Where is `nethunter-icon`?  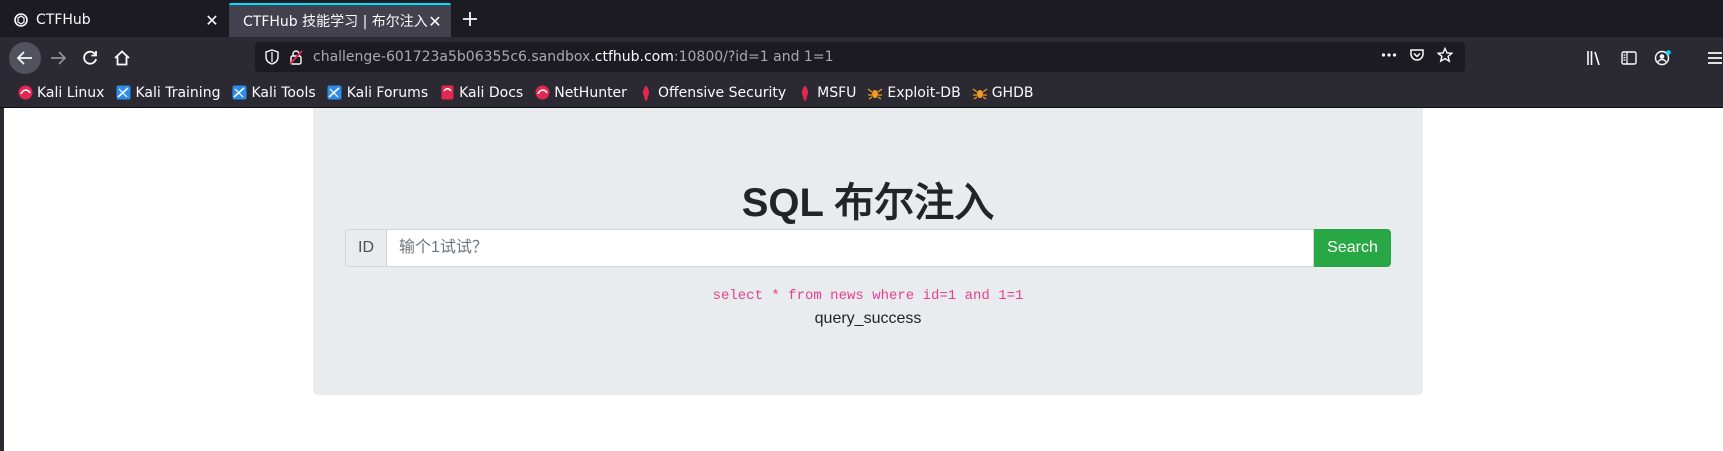 nethunter-icon is located at coordinates (542, 93).